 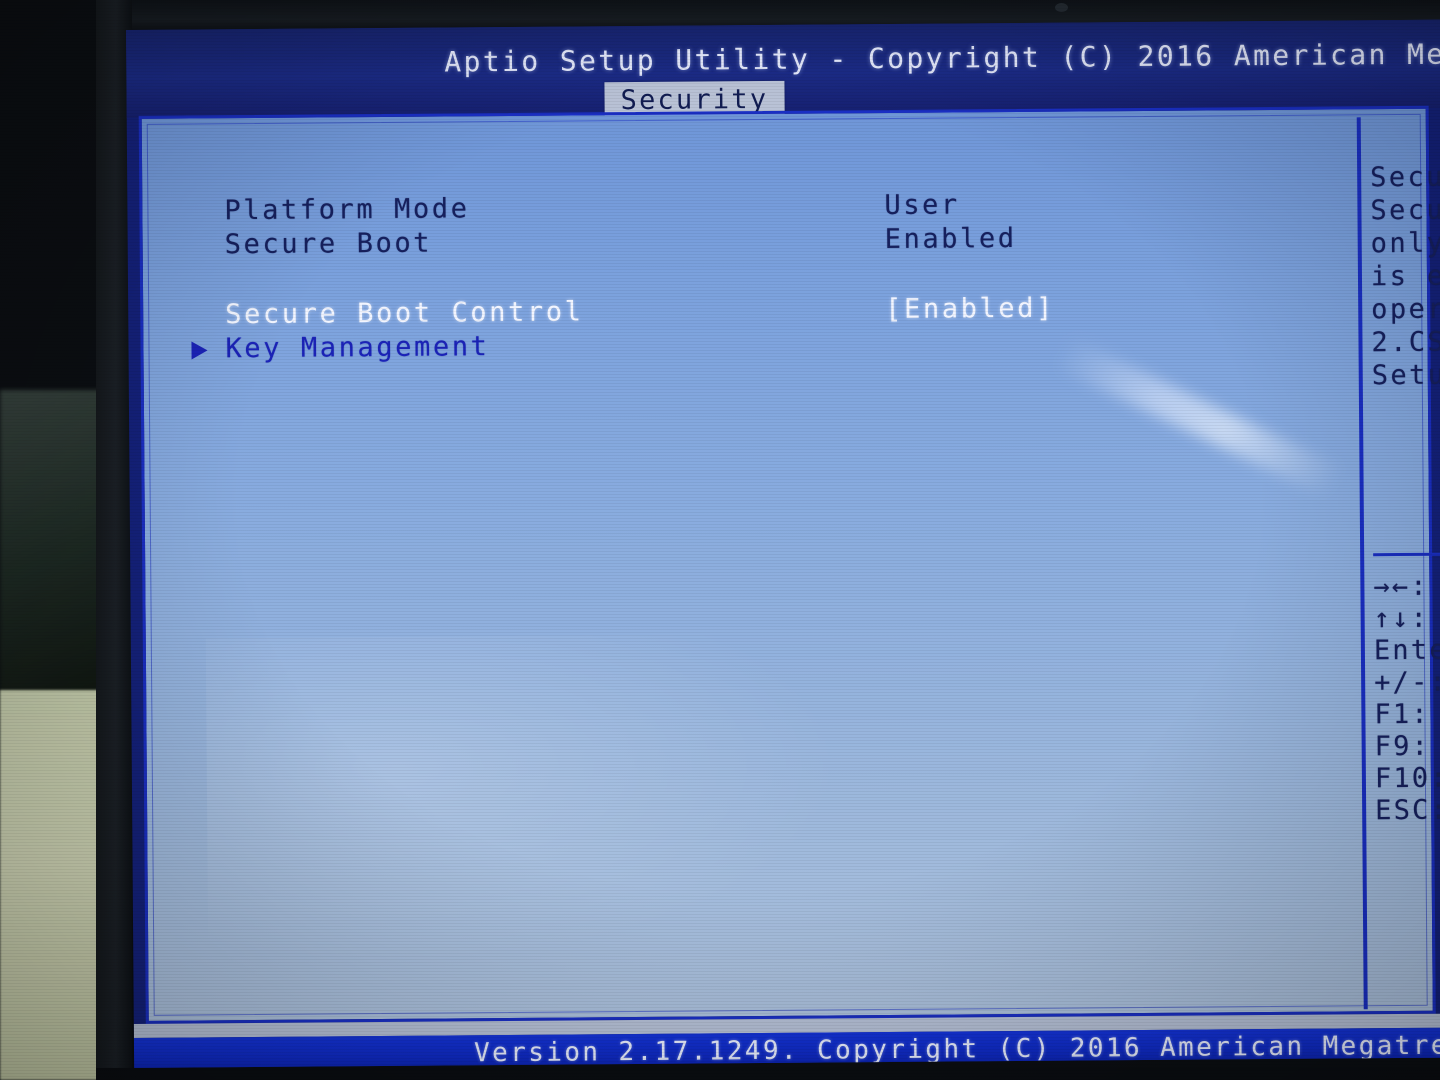 What do you see at coordinates (768, 1074) in the screenshot?
I see `monitor-bezel-bottom` at bounding box center [768, 1074].